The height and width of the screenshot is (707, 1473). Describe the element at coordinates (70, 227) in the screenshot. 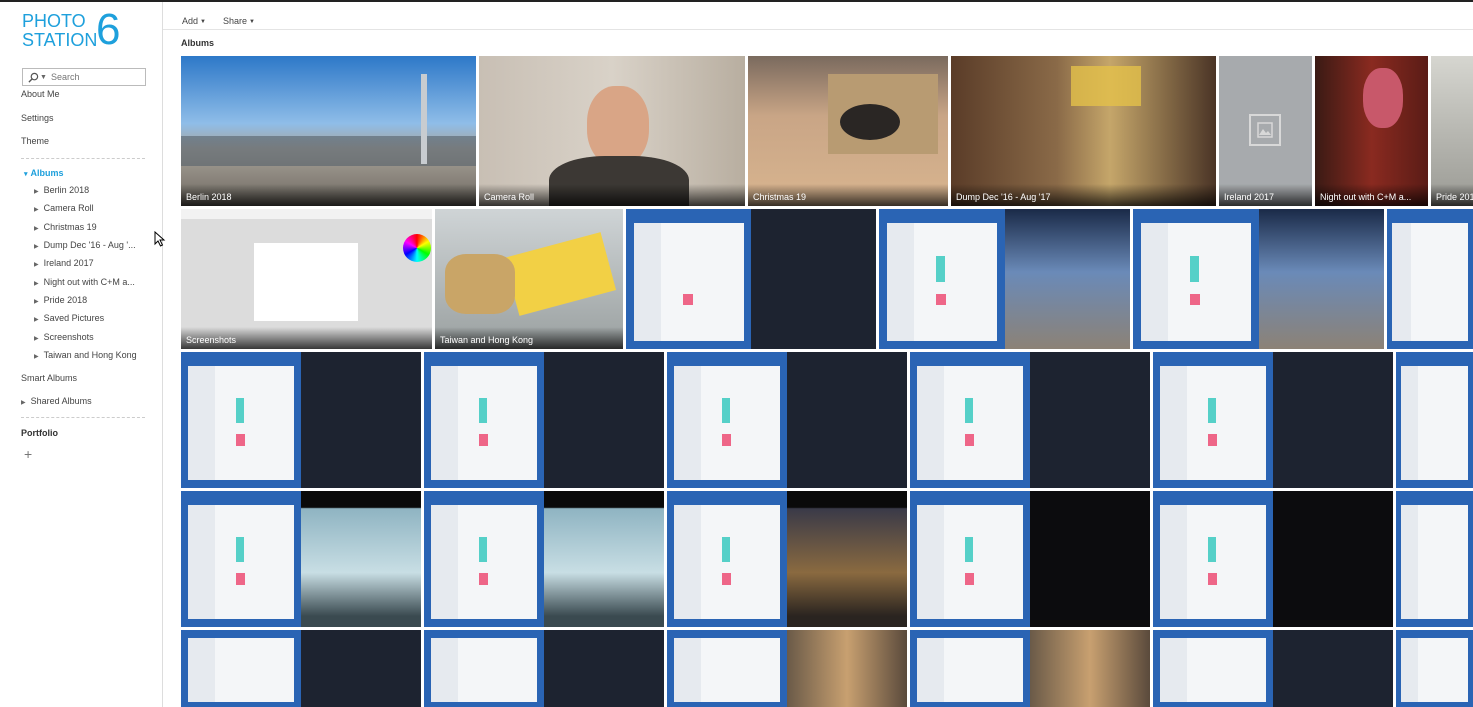

I see `album-label: Christmas 19` at that location.